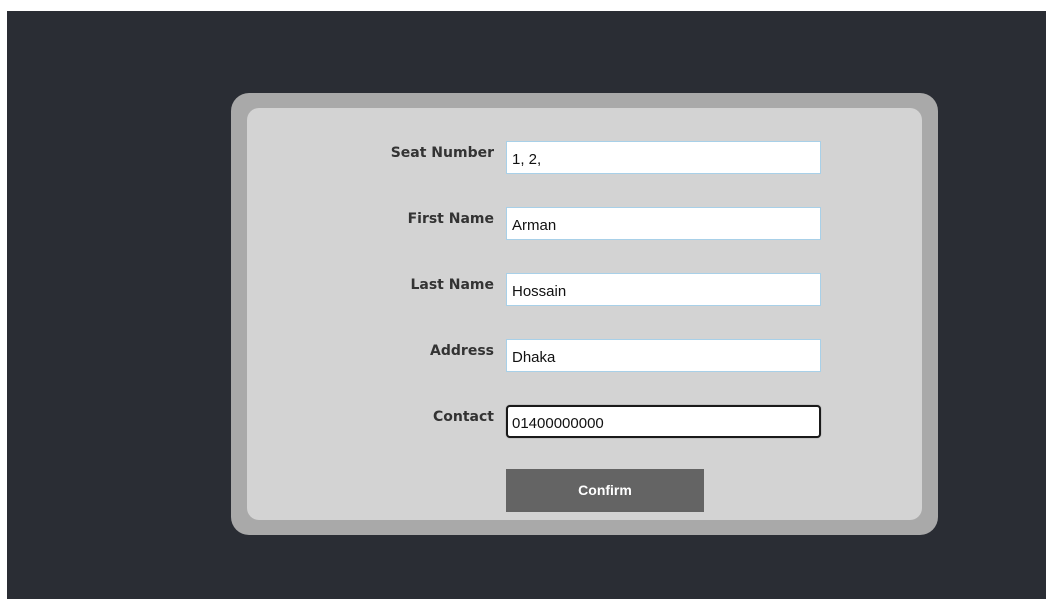  Describe the element at coordinates (663, 223) in the screenshot. I see `first-name-input: Arman` at that location.